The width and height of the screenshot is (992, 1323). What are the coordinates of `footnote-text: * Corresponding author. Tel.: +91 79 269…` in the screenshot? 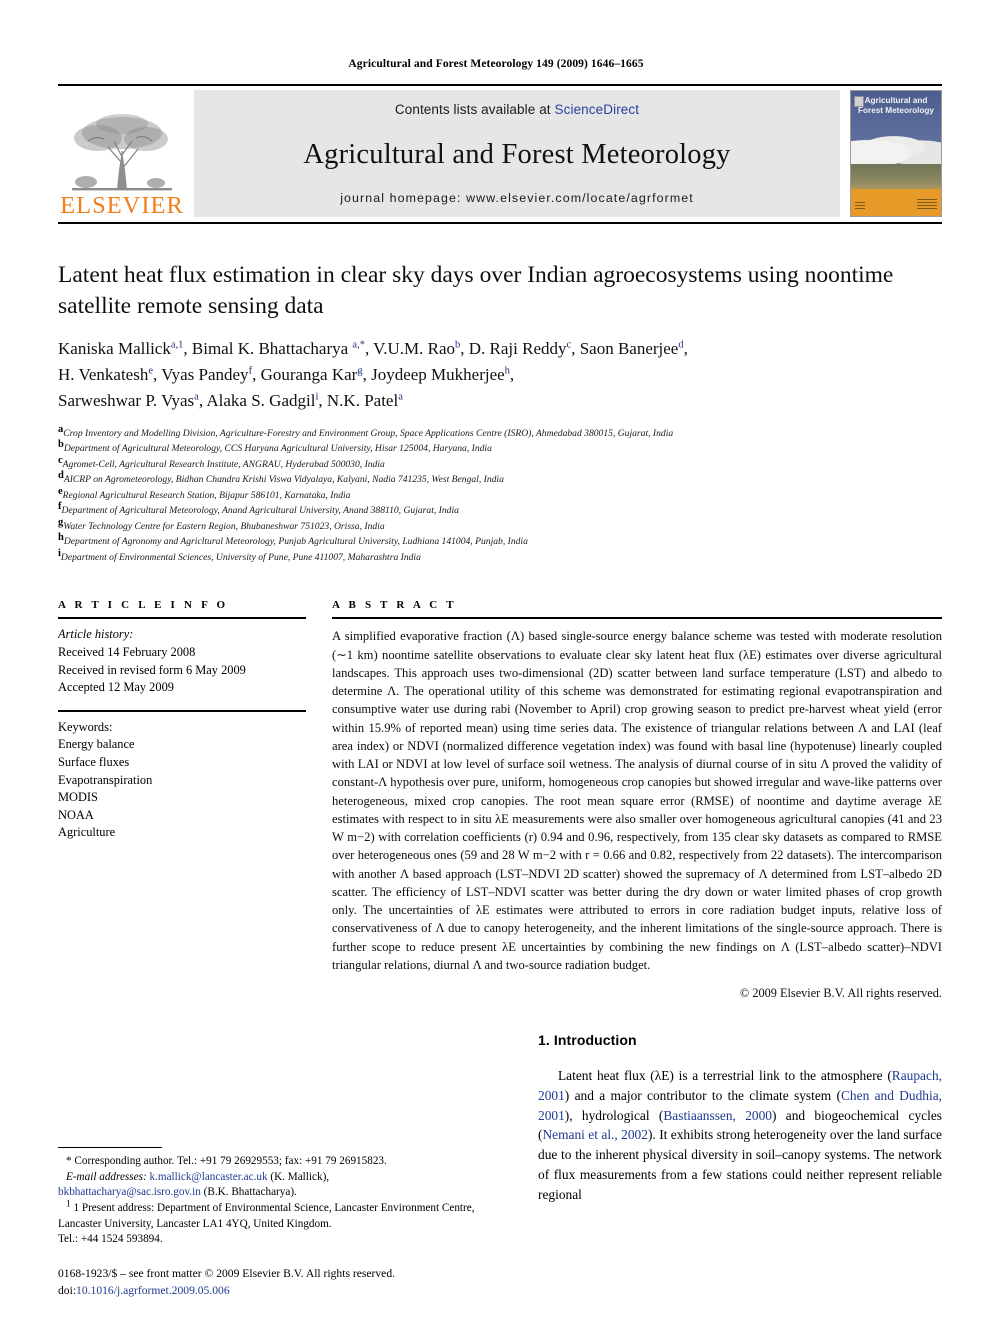 It's located at (278, 1201).